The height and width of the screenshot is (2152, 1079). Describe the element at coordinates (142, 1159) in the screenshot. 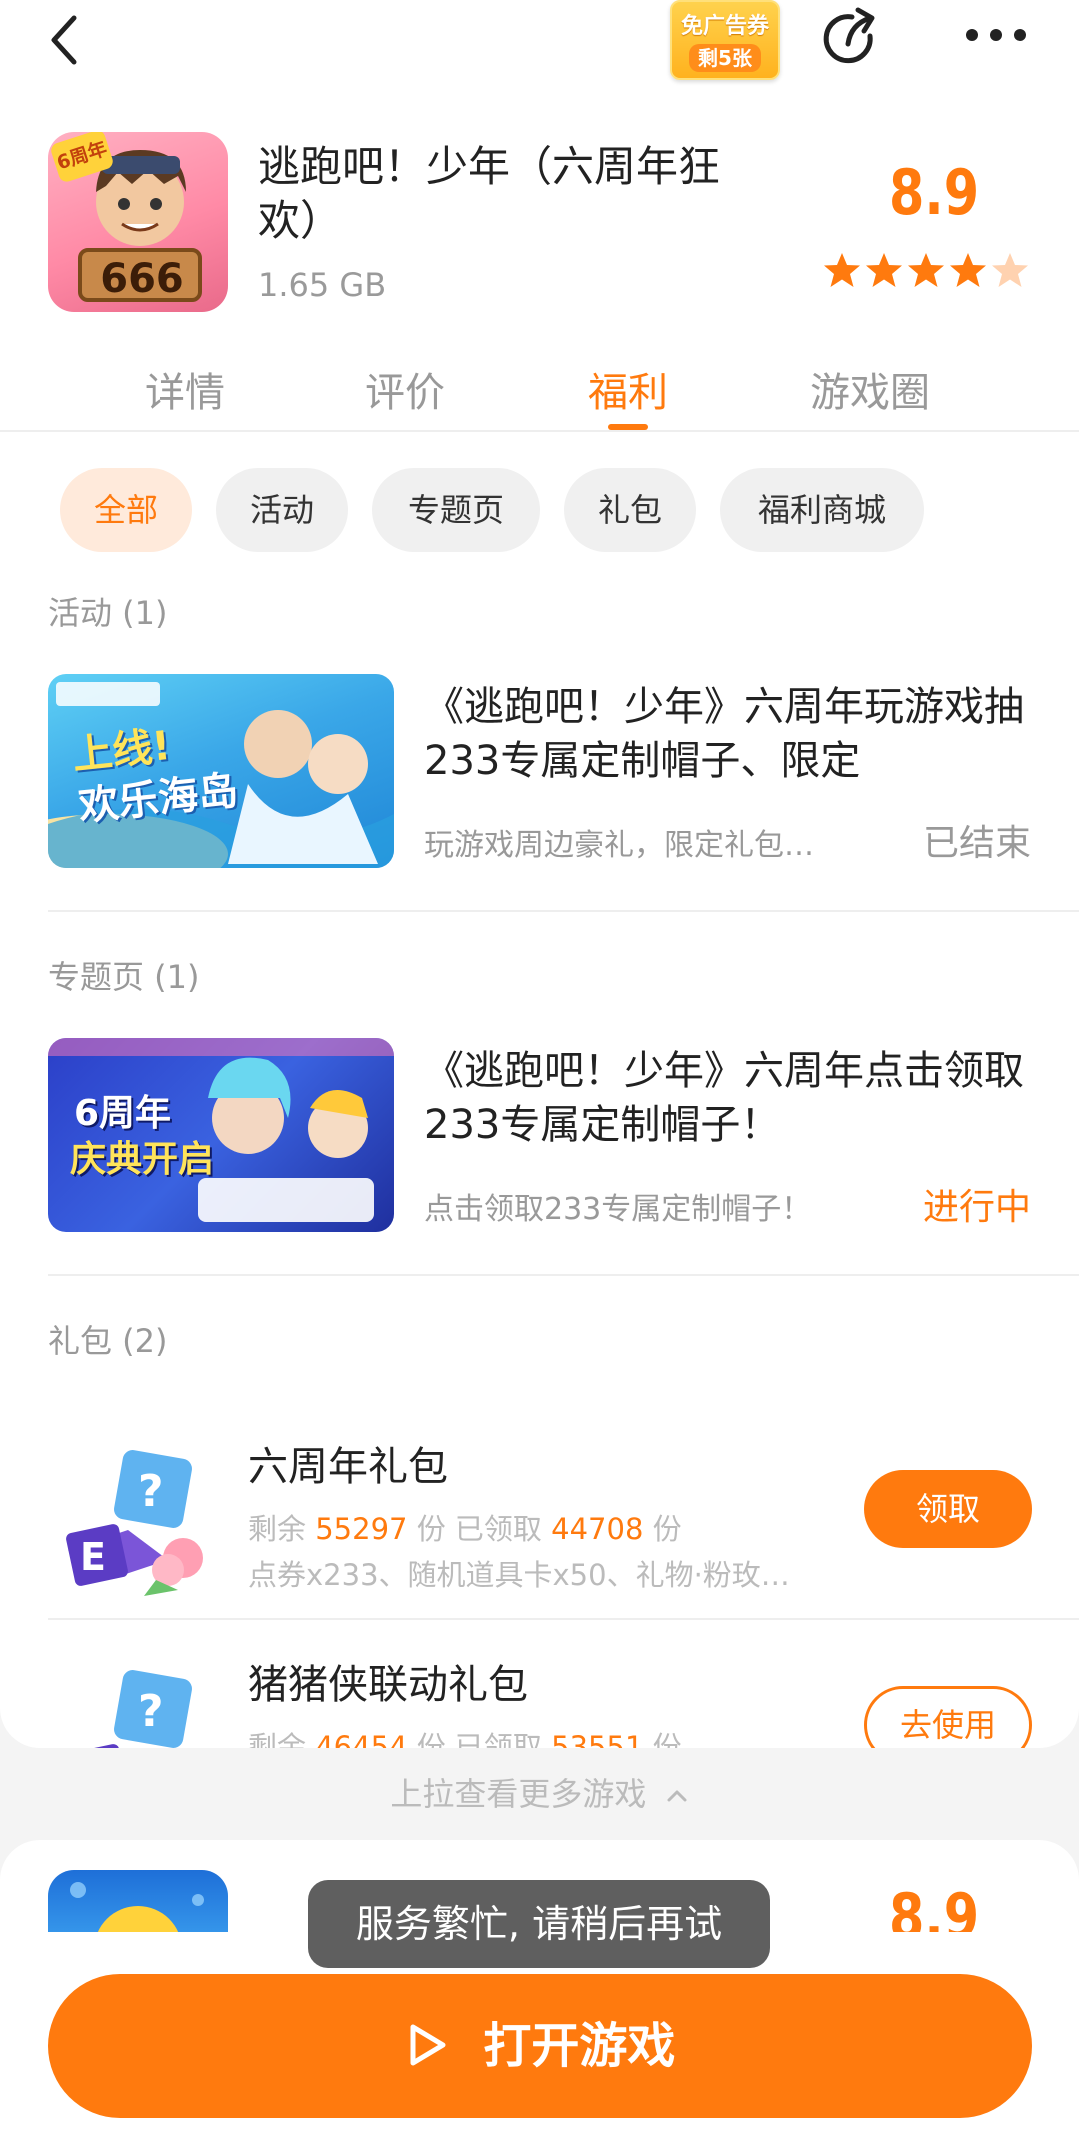

I see `thumbnail-title-2: 庆典开启` at that location.